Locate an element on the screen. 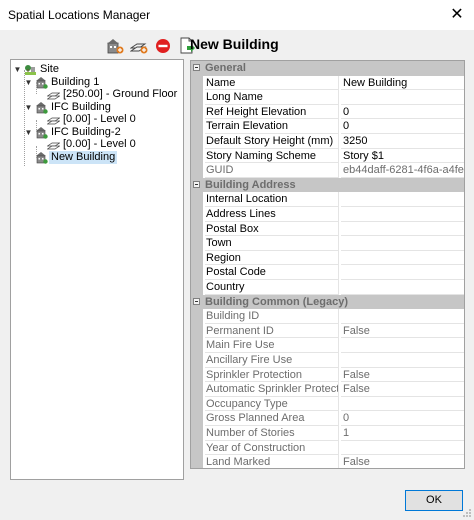 The height and width of the screenshot is (520, 474). property-row: Postal Box is located at coordinates (327, 229).